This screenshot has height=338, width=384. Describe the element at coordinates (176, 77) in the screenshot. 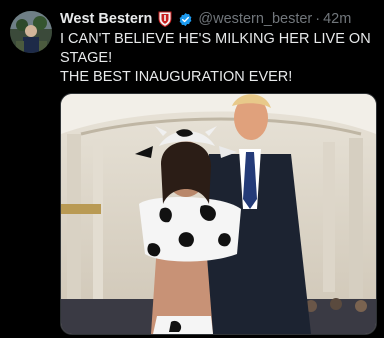

I see `tweet-text-line: THE BEST INAUGURATION EVER!` at that location.